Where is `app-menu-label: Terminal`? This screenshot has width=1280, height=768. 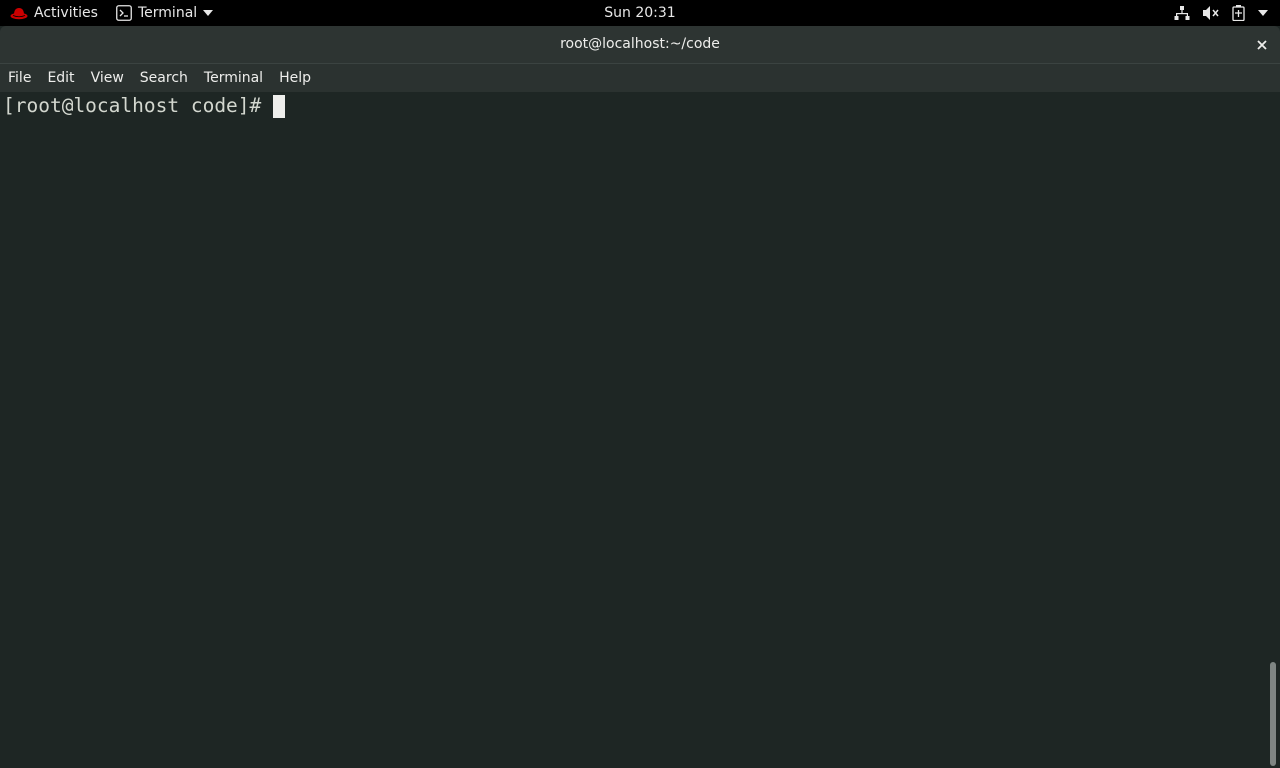 app-menu-label: Terminal is located at coordinates (168, 13).